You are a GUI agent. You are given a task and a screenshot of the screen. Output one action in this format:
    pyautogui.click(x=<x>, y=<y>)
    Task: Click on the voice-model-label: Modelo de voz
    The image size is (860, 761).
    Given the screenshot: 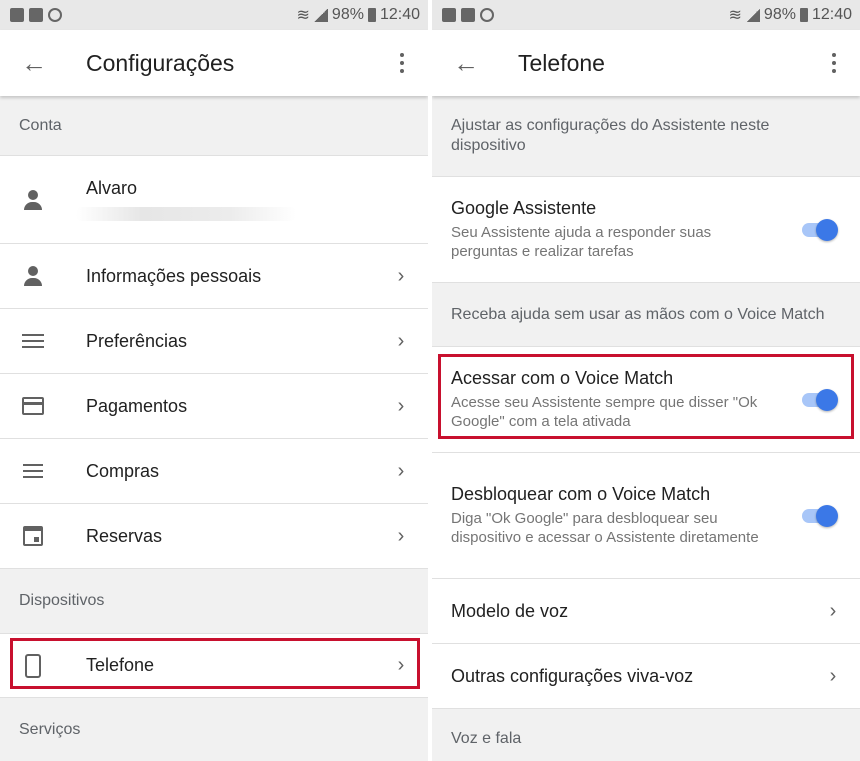 What is the action you would take?
    pyautogui.click(x=510, y=610)
    